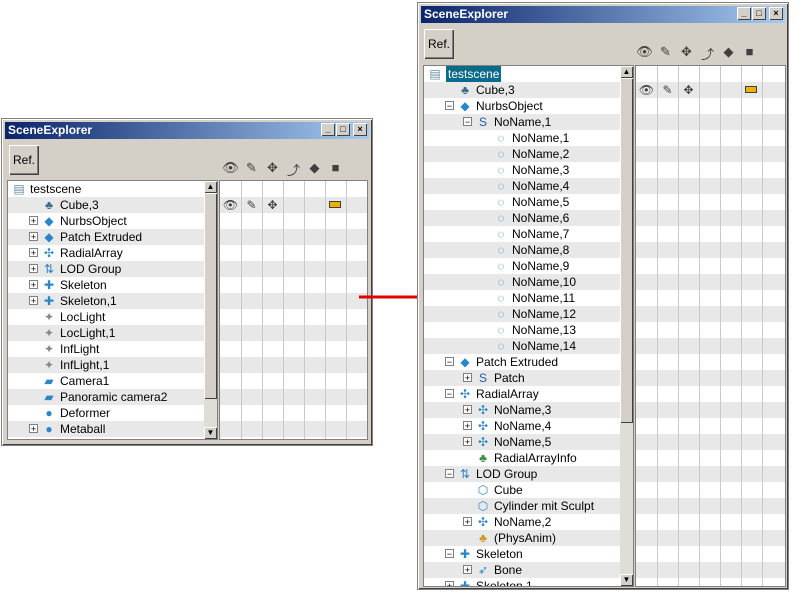  I want to click on tree-row: ◌ NoName,1, so click(522, 138).